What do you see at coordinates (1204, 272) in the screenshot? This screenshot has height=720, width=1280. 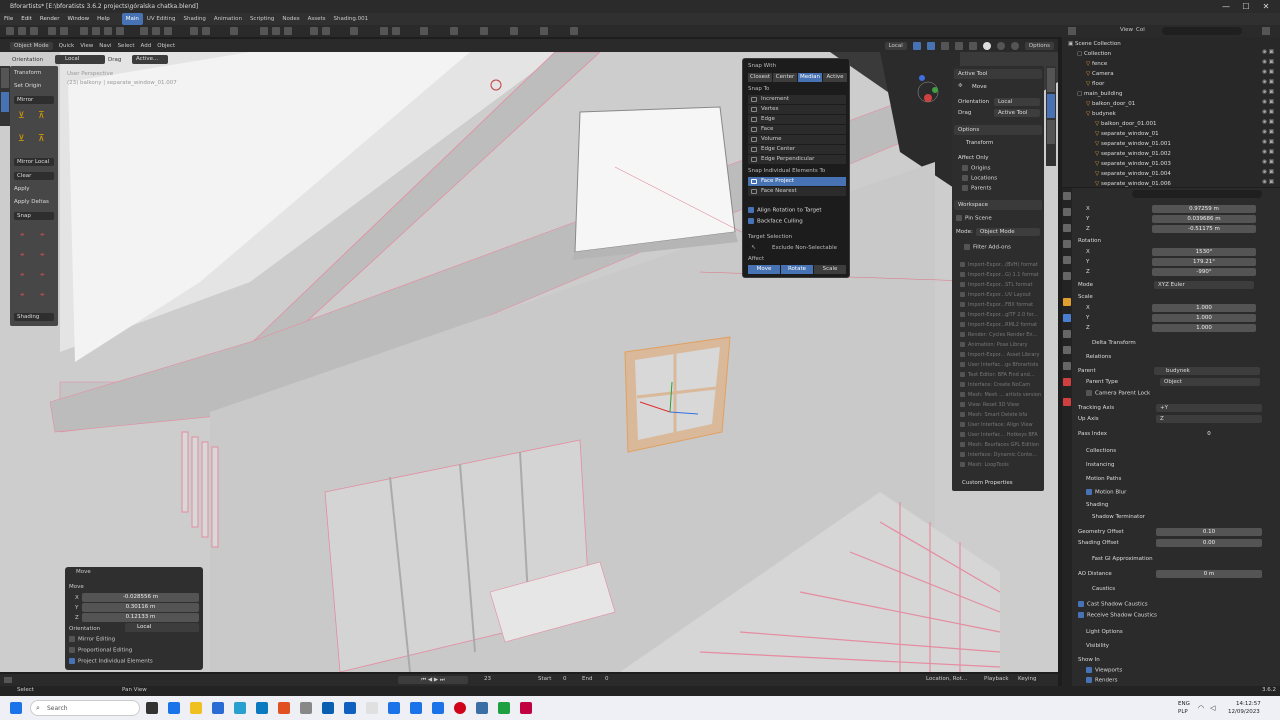 I see `rotation-z-field: -990°` at bounding box center [1204, 272].